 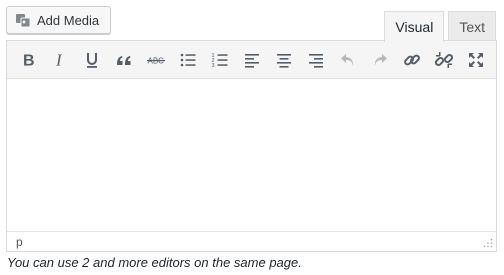 I want to click on editor-statusbar: p, so click(x=251, y=241).